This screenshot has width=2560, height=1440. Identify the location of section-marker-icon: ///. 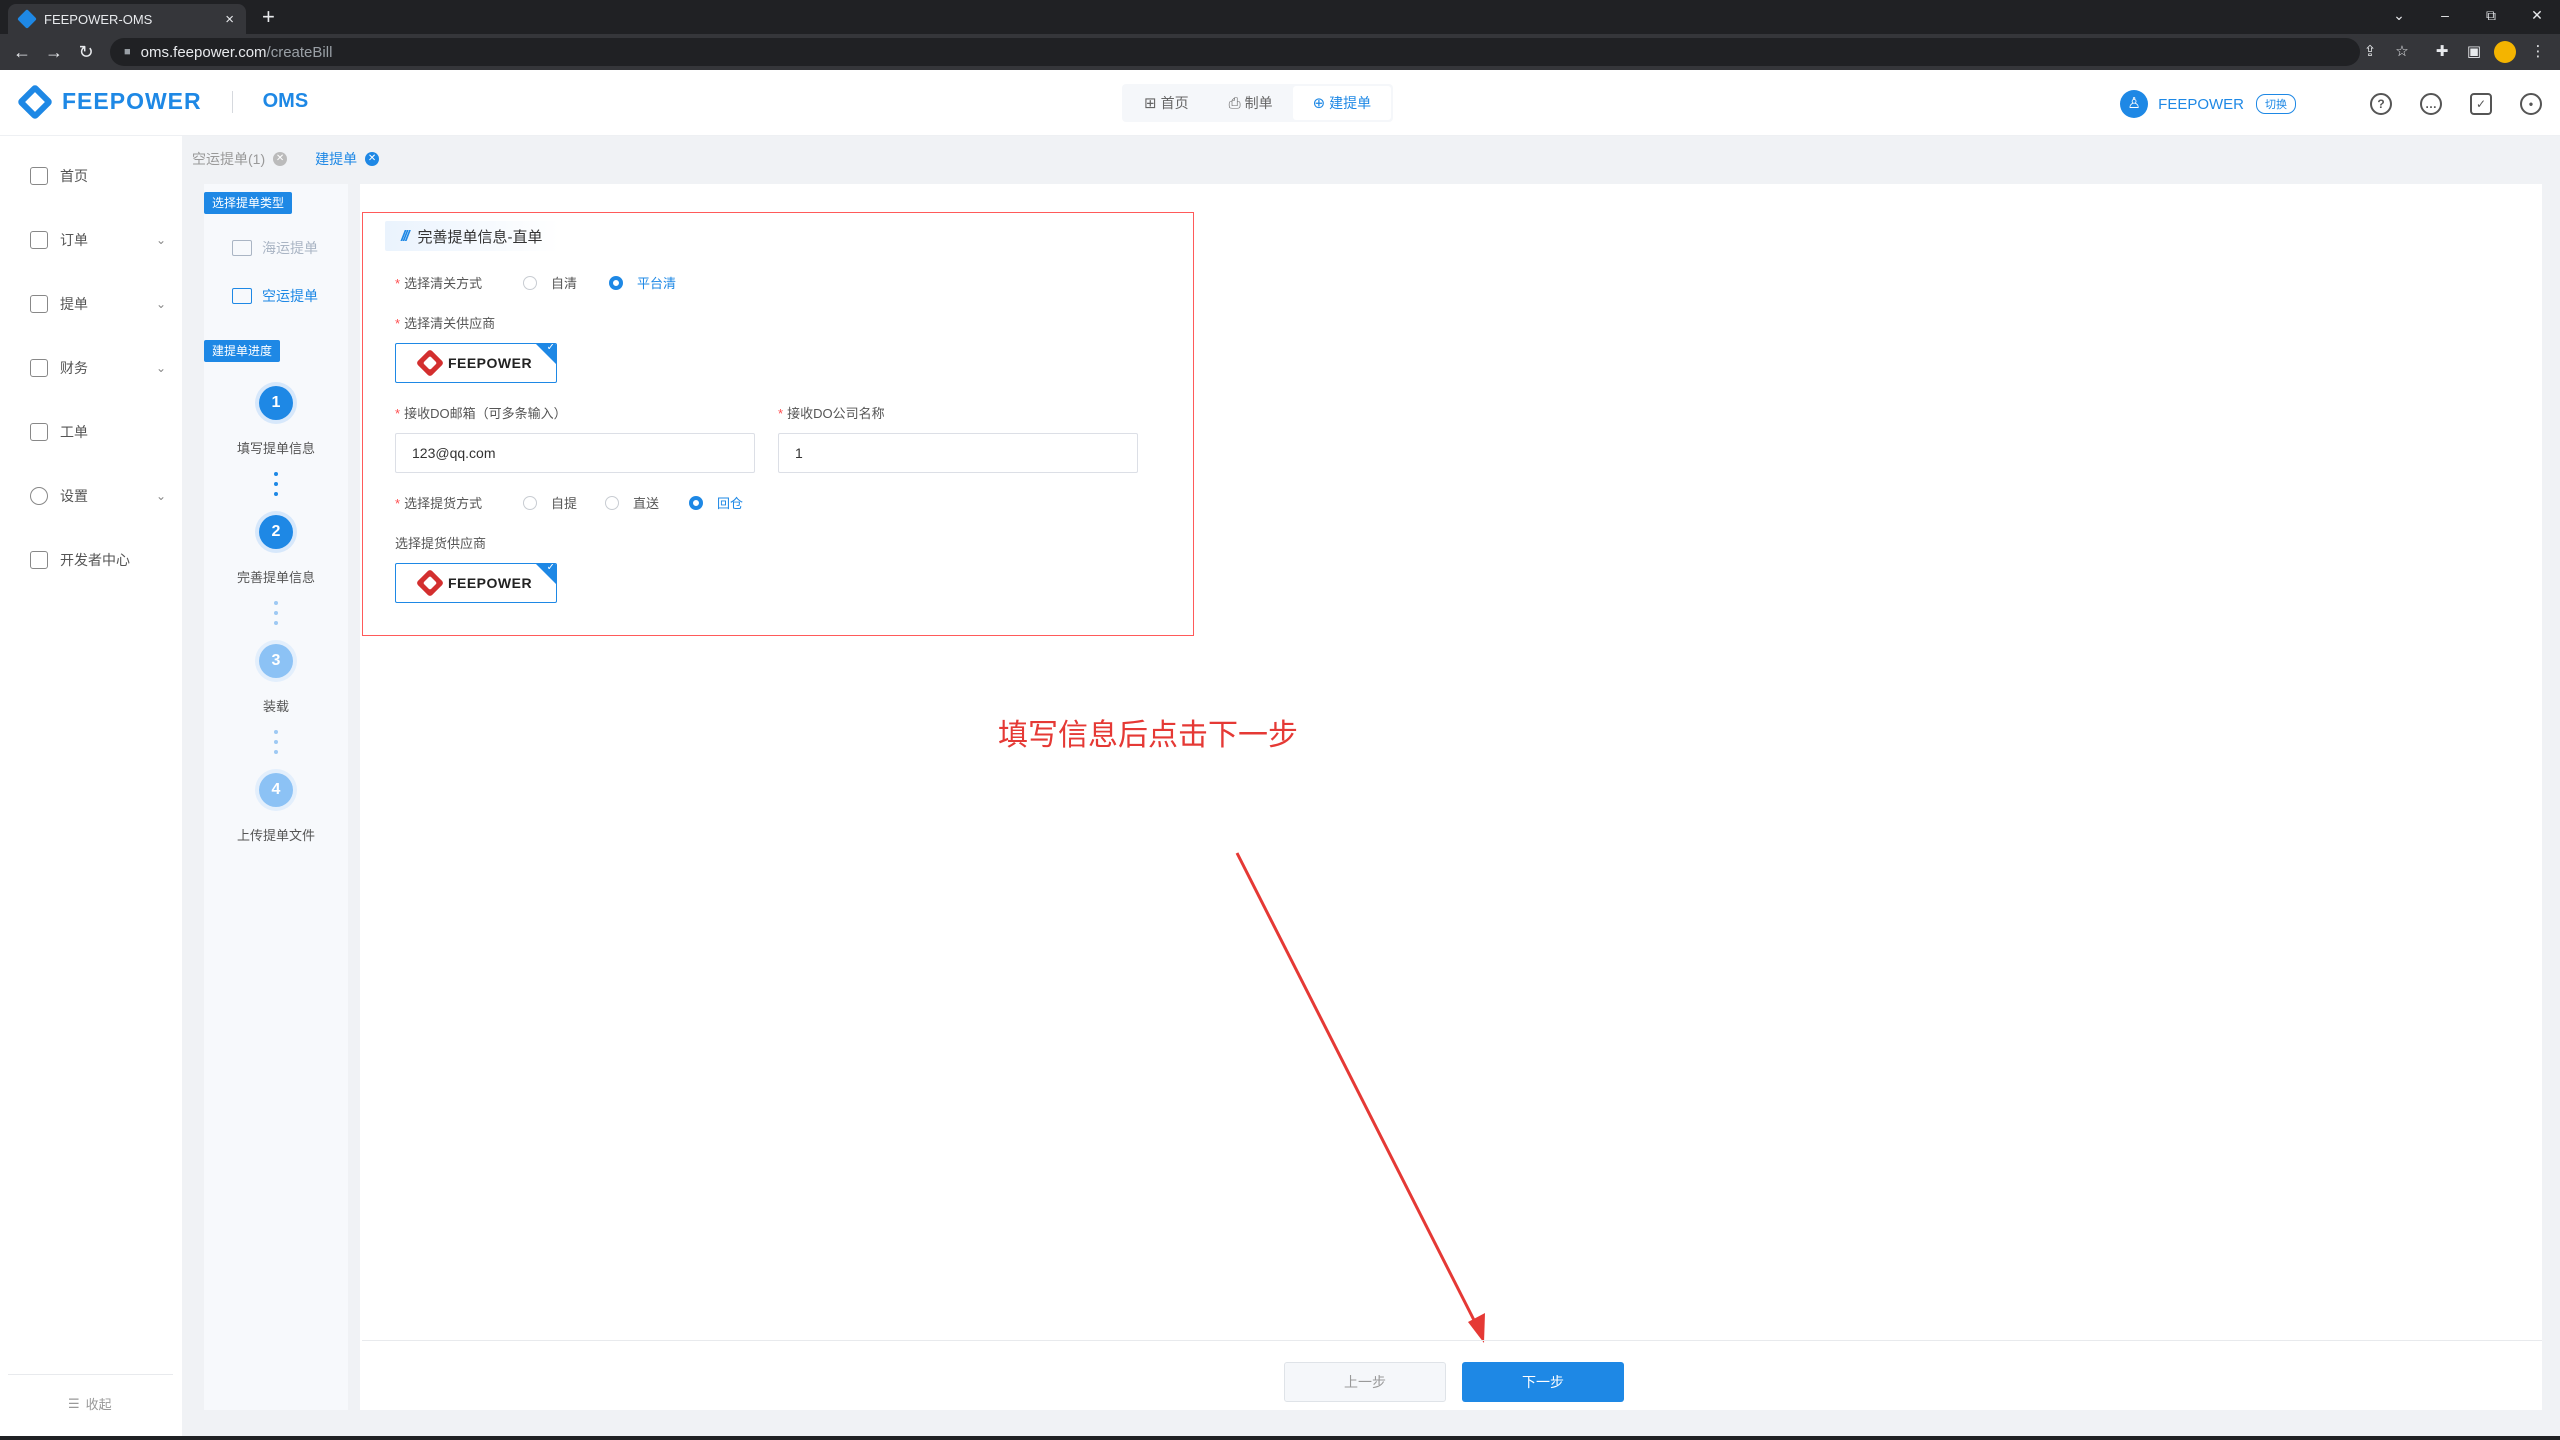
(405, 236).